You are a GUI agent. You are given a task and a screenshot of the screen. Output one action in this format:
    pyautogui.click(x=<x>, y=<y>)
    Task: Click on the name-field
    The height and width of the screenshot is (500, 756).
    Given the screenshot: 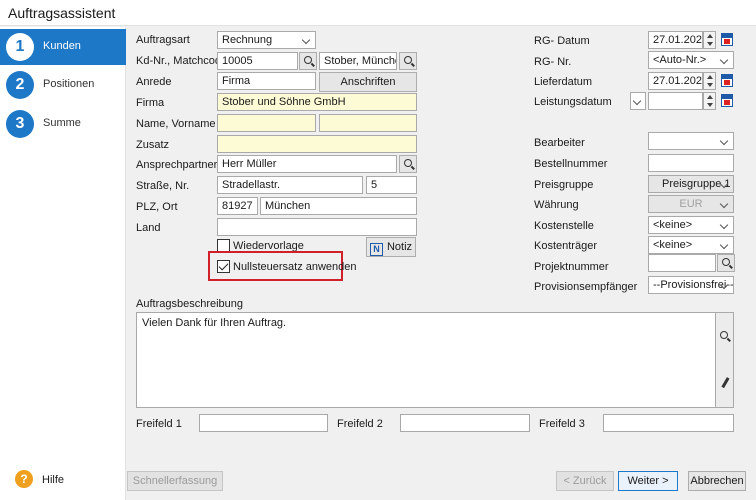 What is the action you would take?
    pyautogui.click(x=266, y=123)
    